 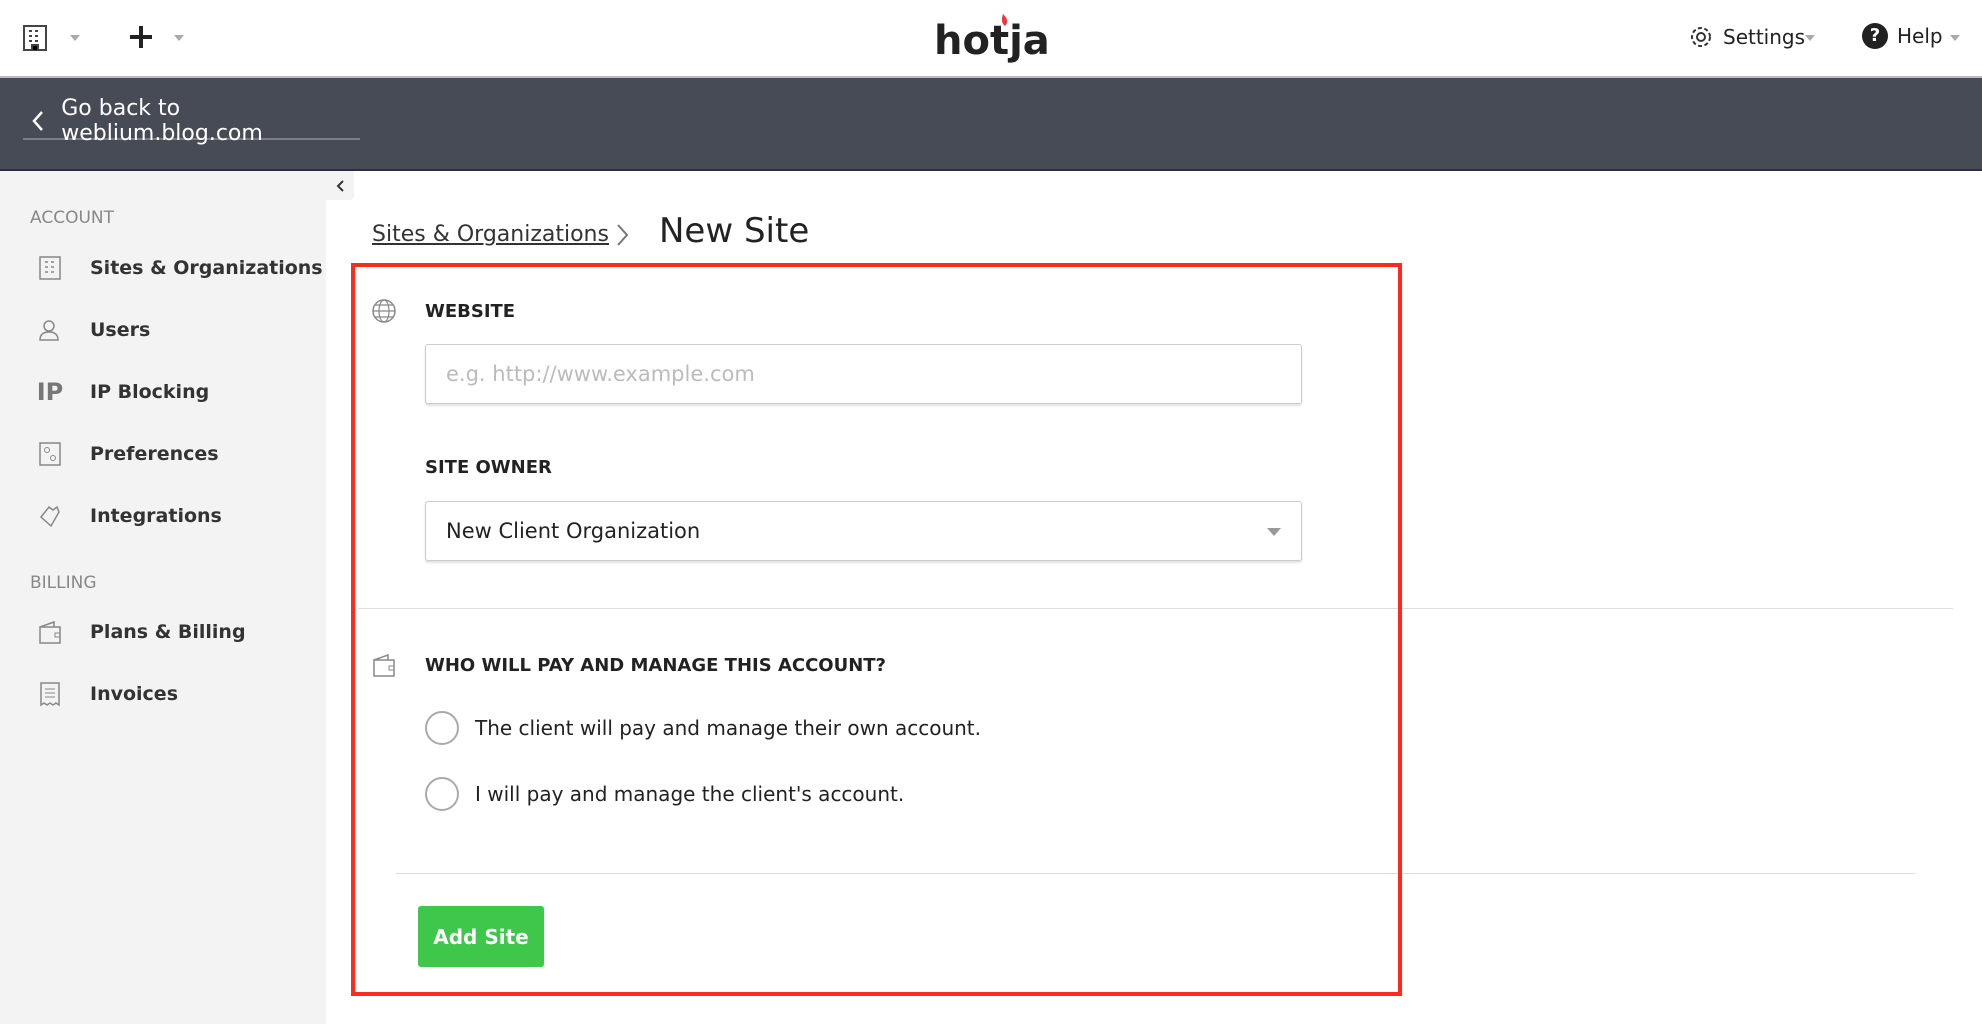 I want to click on sidebar-item-label: IP Blocking, so click(x=150, y=392).